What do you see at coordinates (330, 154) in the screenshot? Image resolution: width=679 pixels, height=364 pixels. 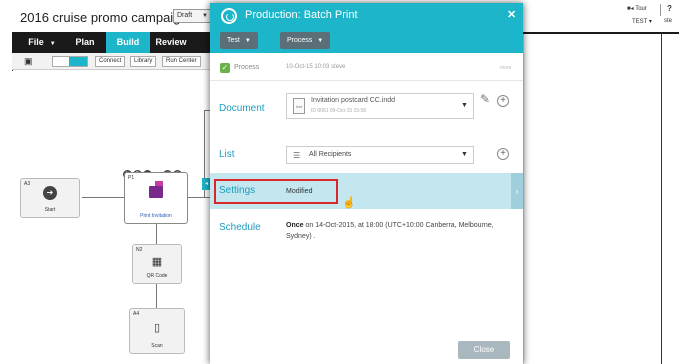 I see `list-value: All Recipients` at bounding box center [330, 154].